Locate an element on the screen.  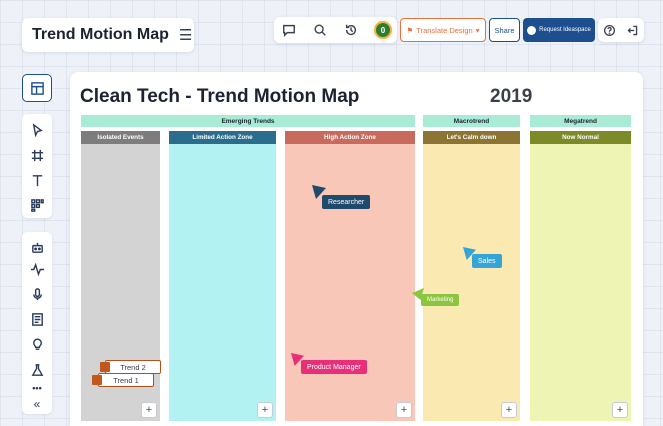
collapse-label: « is located at coordinates (37, 404).